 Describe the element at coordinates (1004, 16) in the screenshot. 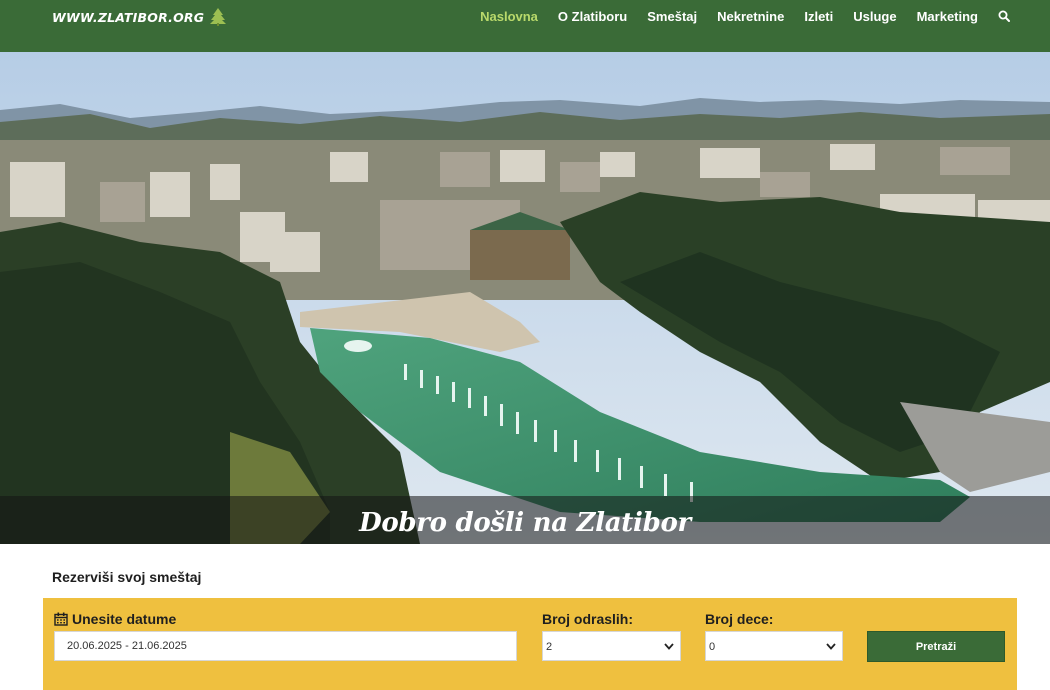

I see `search-icon` at that location.